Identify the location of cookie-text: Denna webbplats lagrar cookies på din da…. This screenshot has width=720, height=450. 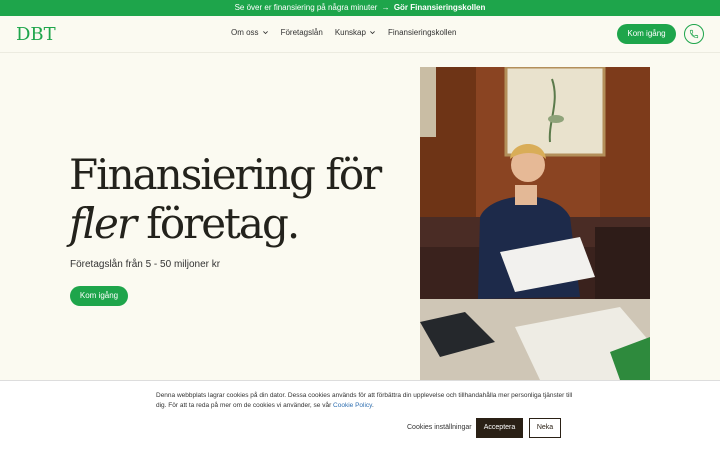
(366, 401).